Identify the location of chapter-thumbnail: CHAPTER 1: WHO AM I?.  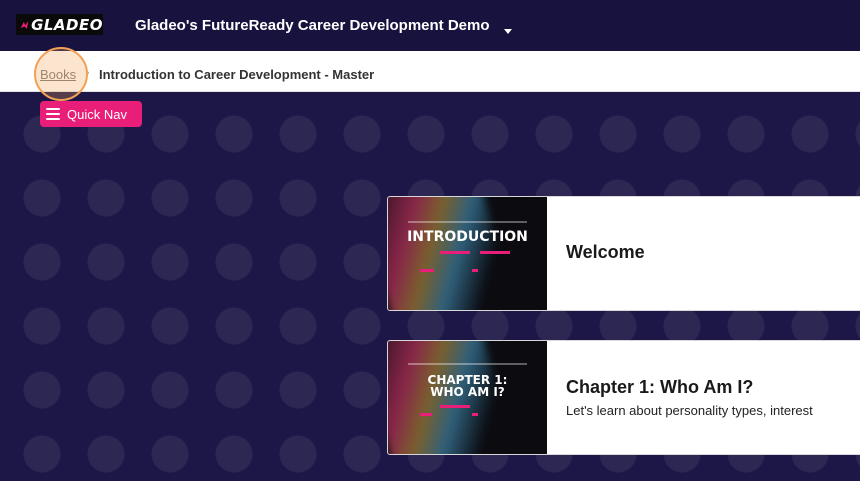
(467, 397).